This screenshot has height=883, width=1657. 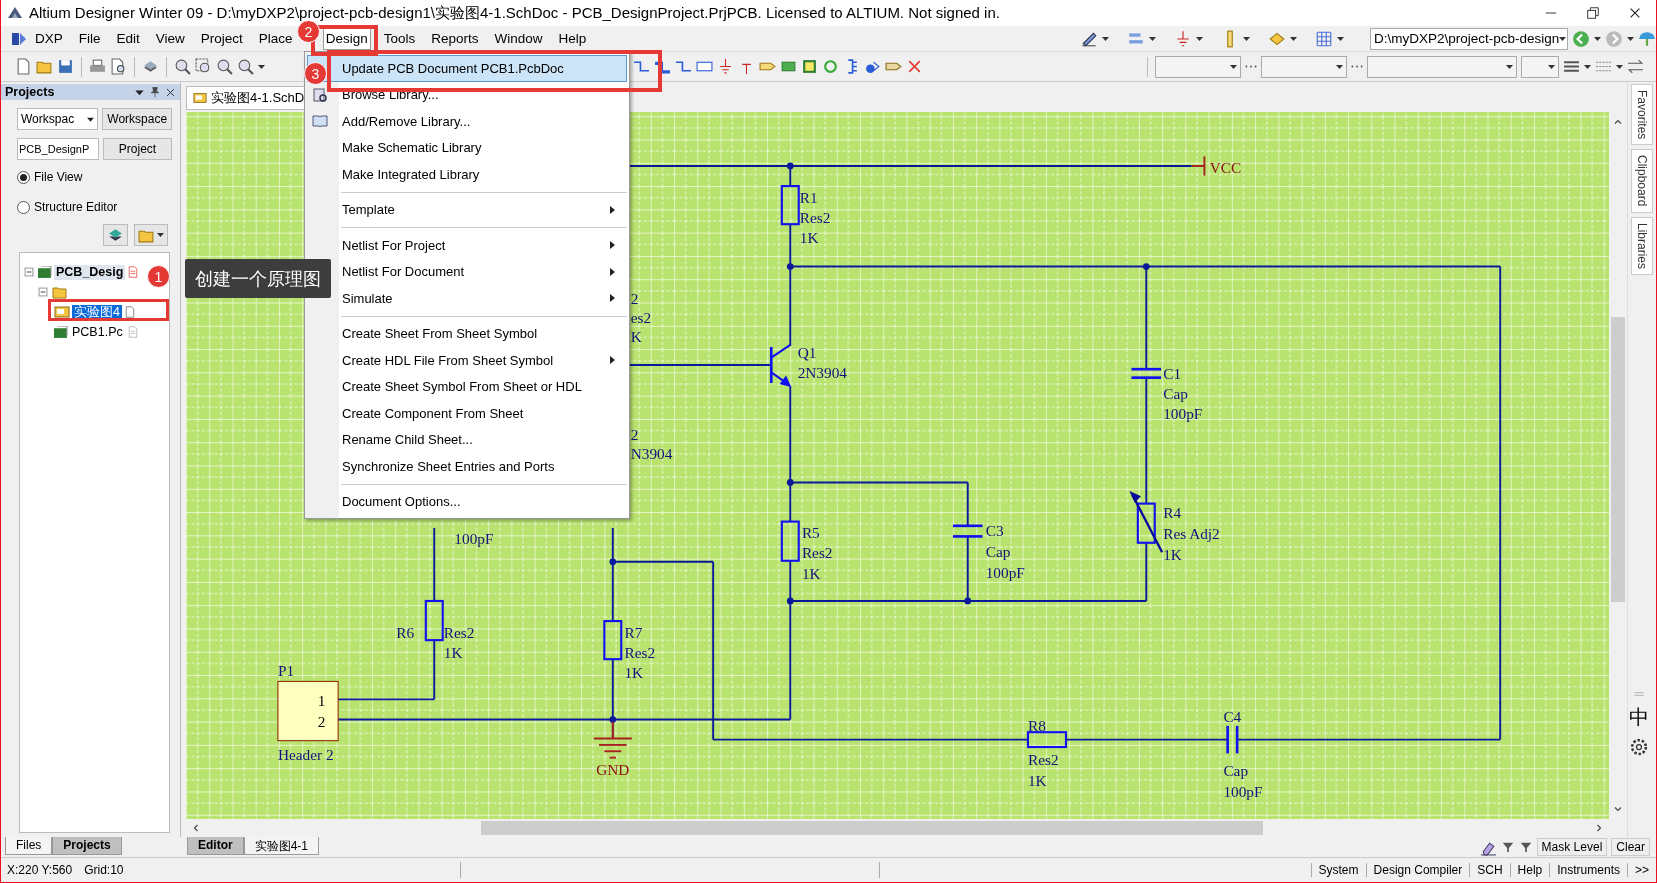 What do you see at coordinates (514, 13) in the screenshot?
I see `window-title: Altium Designer Winter 09 - D:\myDXP2\project-pcb-design1\实验图4-1.SchDoc - PCB_DesignProject.PrjPCB. Licensed to ALTIUM. Not signed in.` at bounding box center [514, 13].